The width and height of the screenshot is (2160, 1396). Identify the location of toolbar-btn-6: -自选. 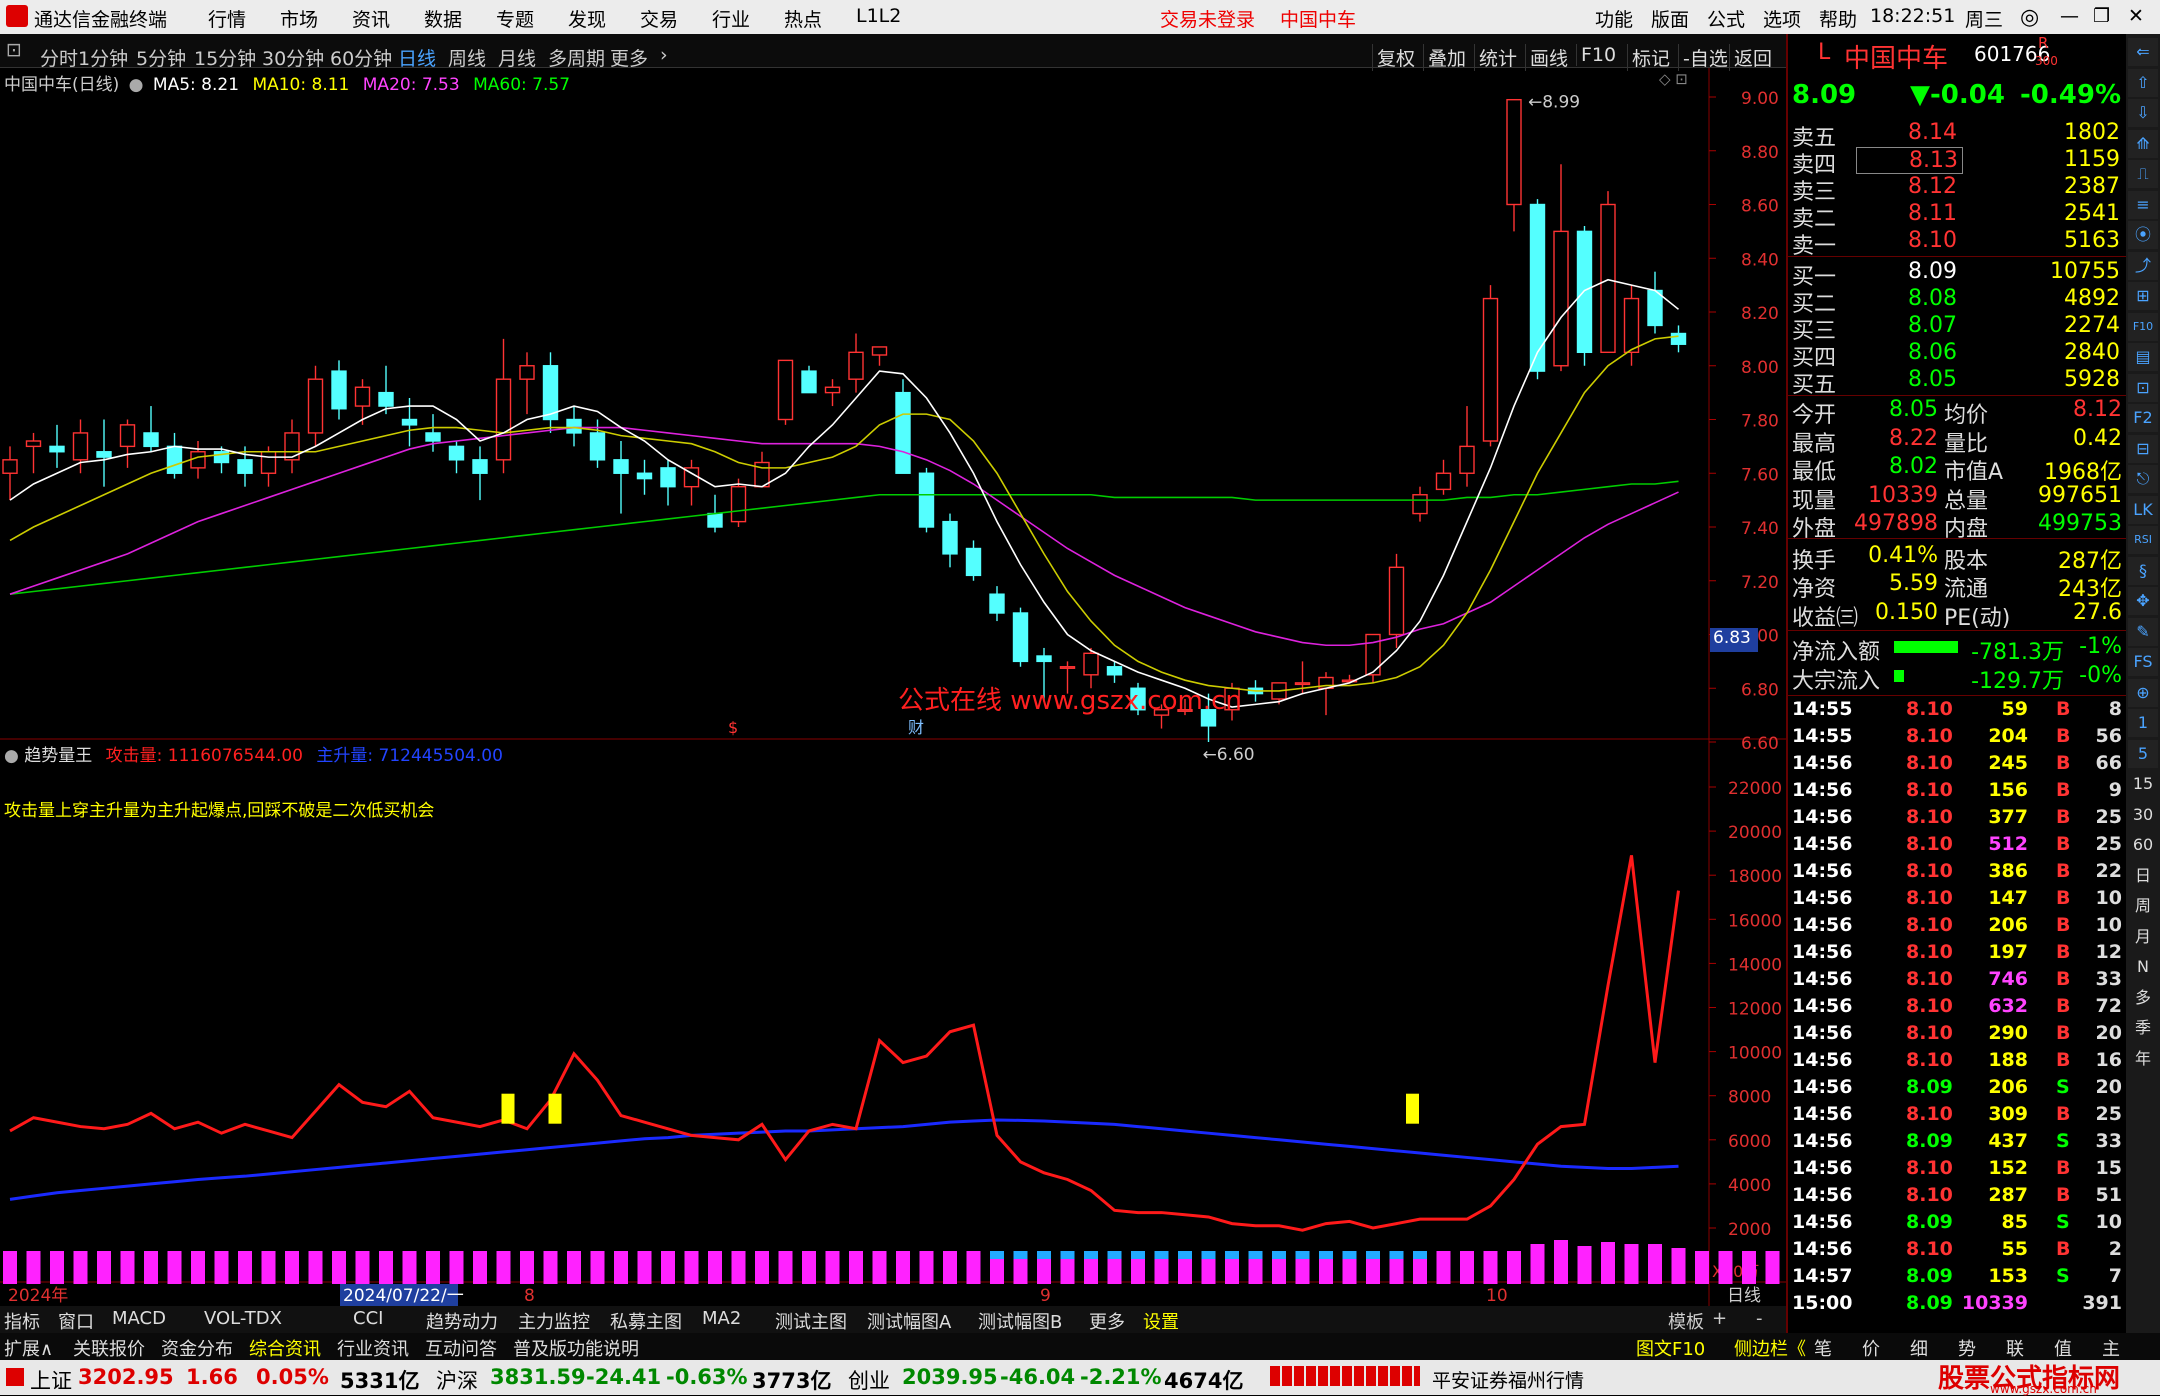
(1703, 57).